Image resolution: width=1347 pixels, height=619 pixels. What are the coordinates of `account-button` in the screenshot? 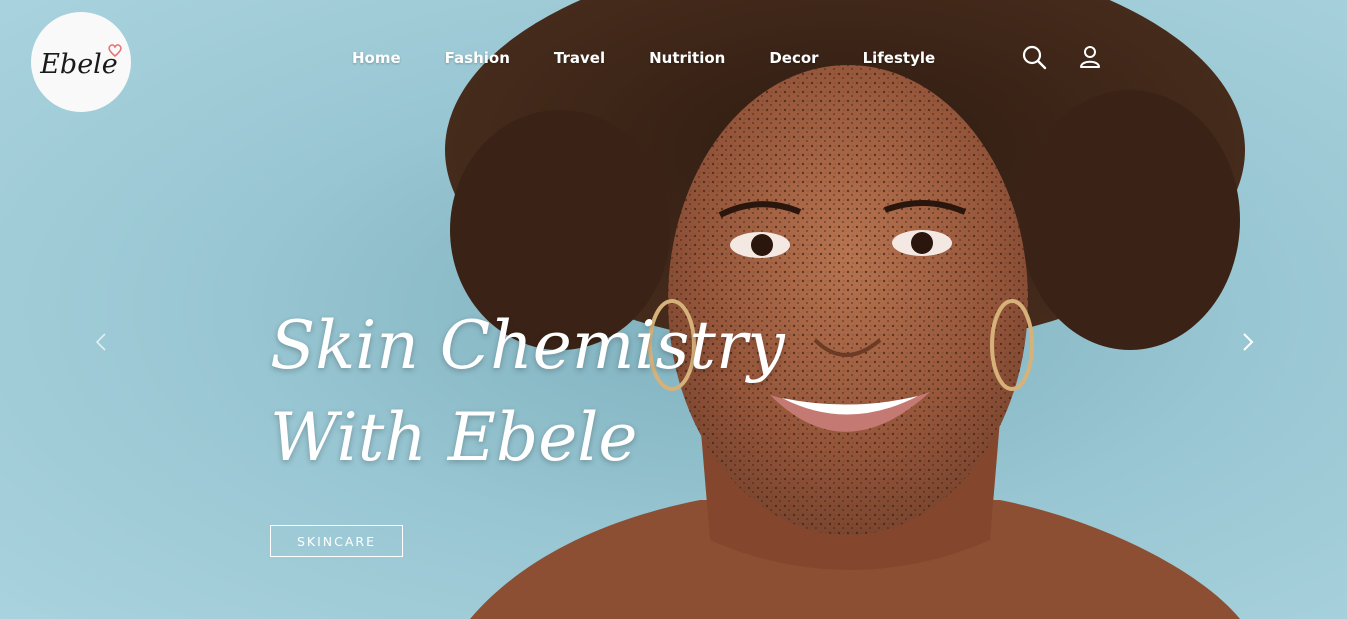 It's located at (1090, 57).